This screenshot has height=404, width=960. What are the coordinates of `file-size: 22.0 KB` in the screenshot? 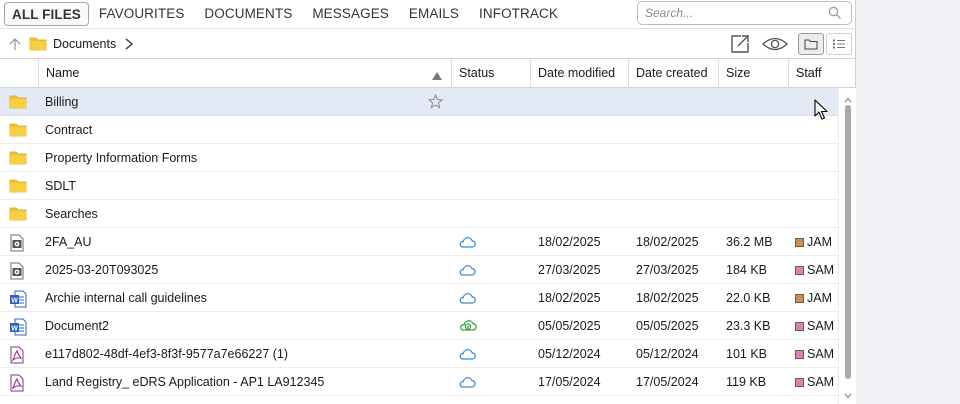 It's located at (748, 298).